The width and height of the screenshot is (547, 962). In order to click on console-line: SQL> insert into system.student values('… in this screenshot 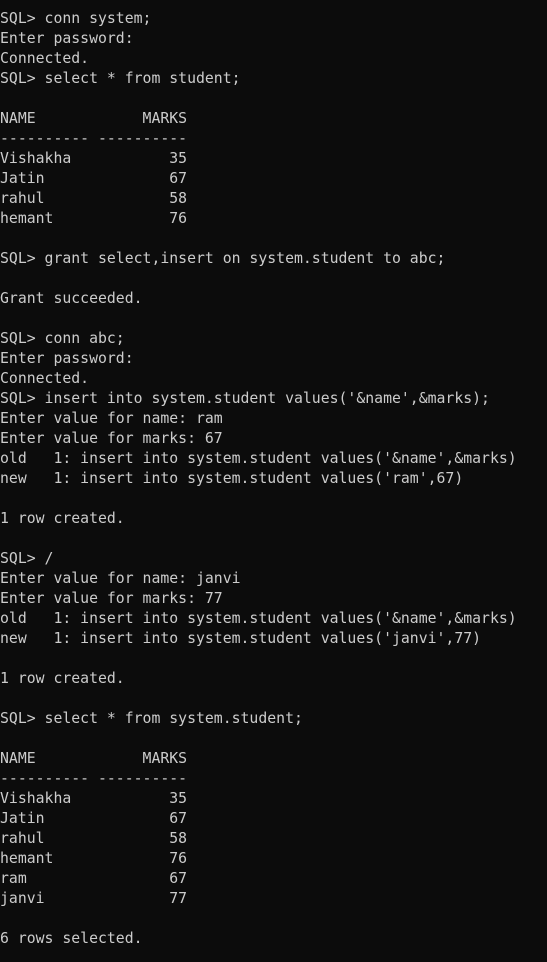, I will do `click(245, 398)`.